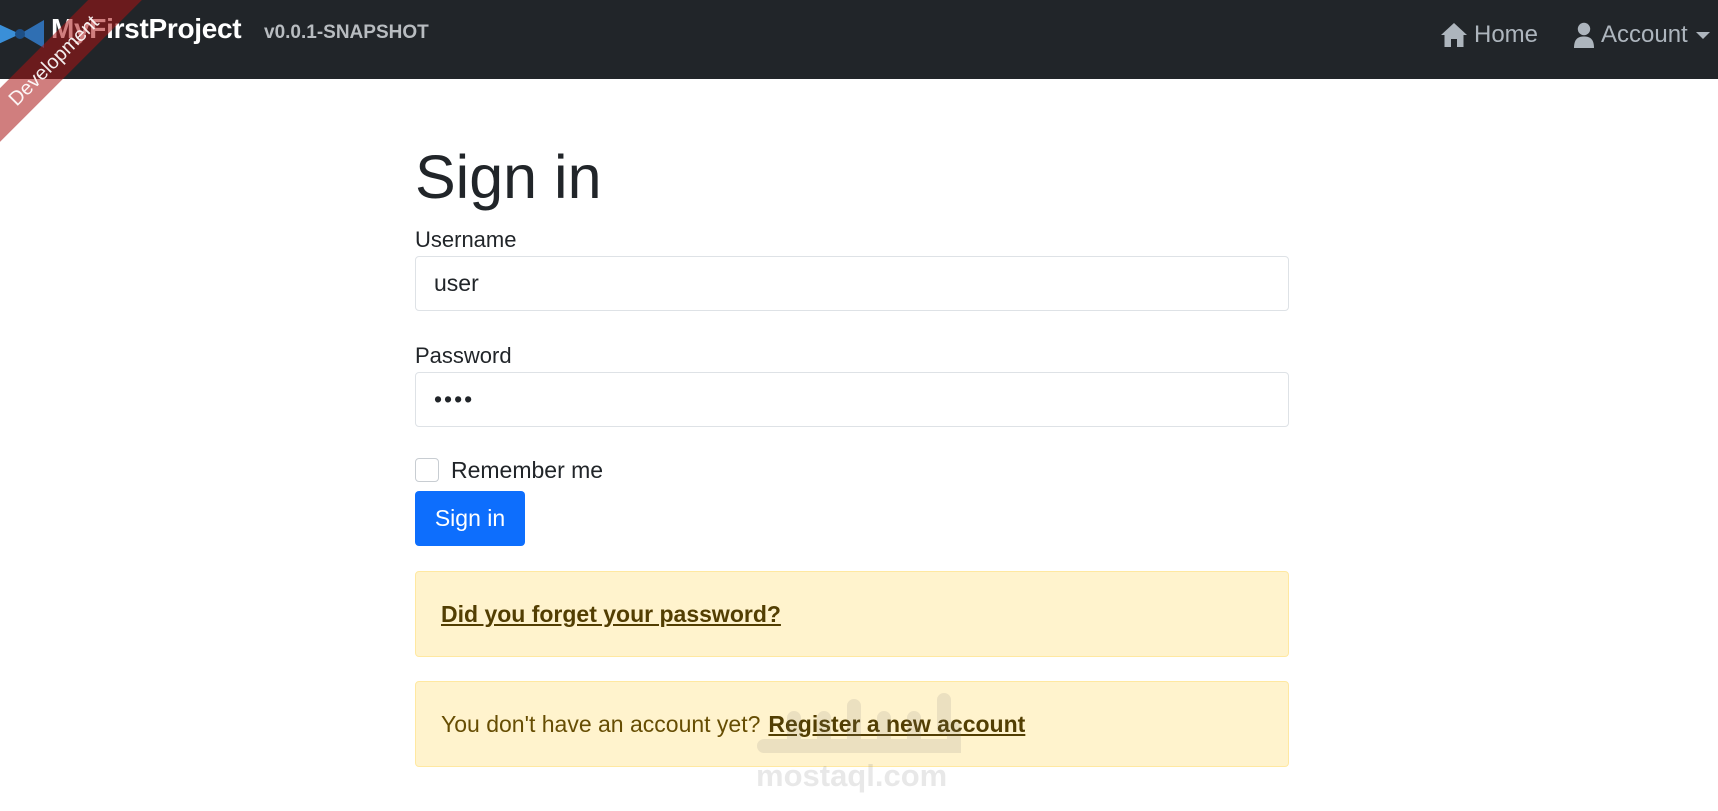 This screenshot has height=811, width=1718. Describe the element at coordinates (470, 518) in the screenshot. I see `sign-in-button: Sign in` at that location.